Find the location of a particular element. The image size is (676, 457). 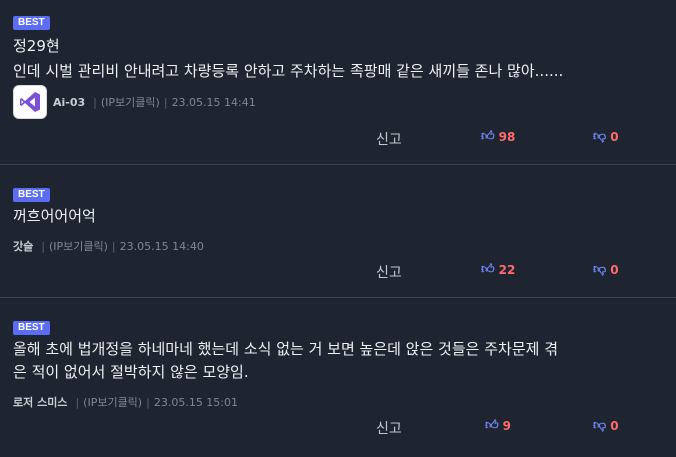

upvote-button: 👍︎ 22 is located at coordinates (498, 269).